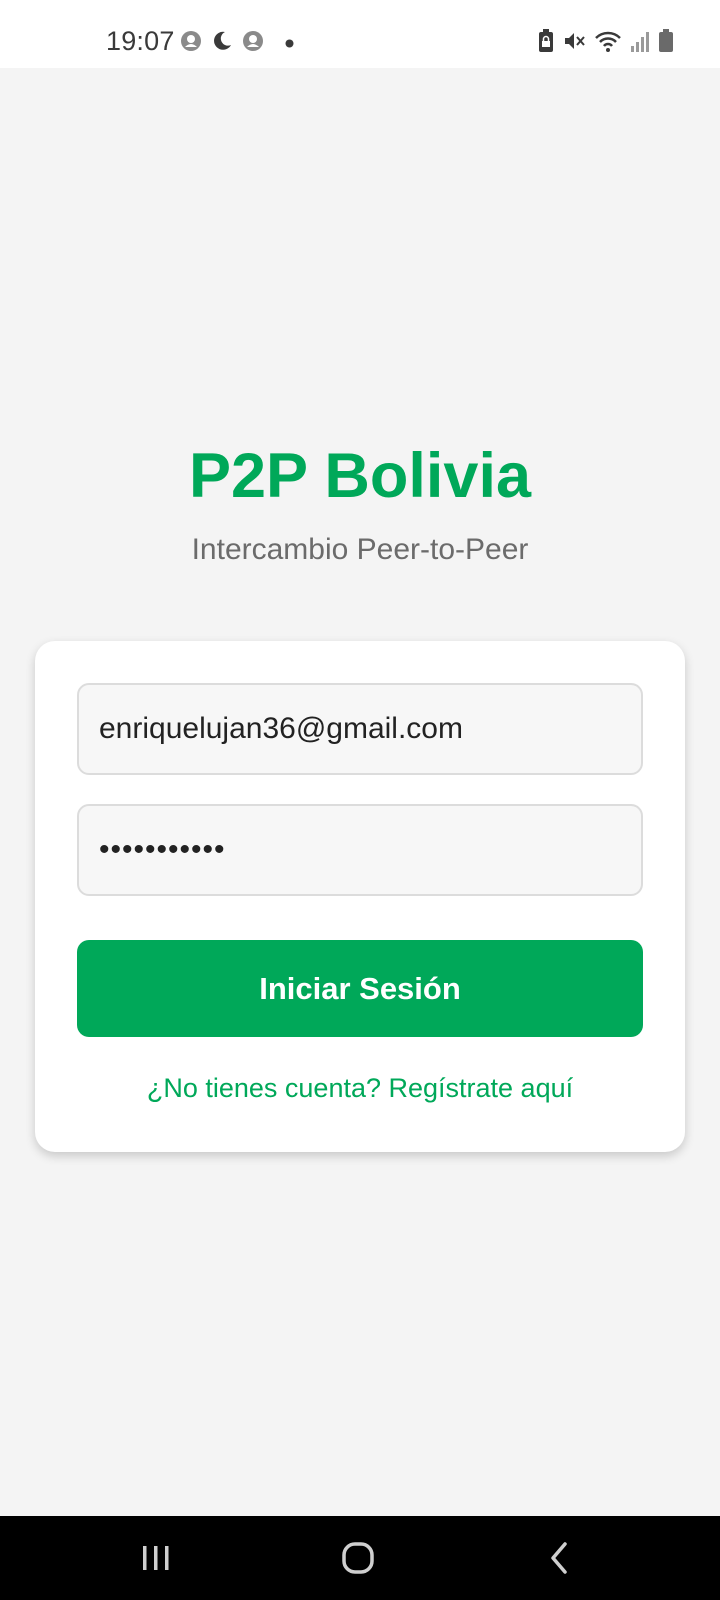 The width and height of the screenshot is (720, 1600). I want to click on home-icon, so click(358, 1560).